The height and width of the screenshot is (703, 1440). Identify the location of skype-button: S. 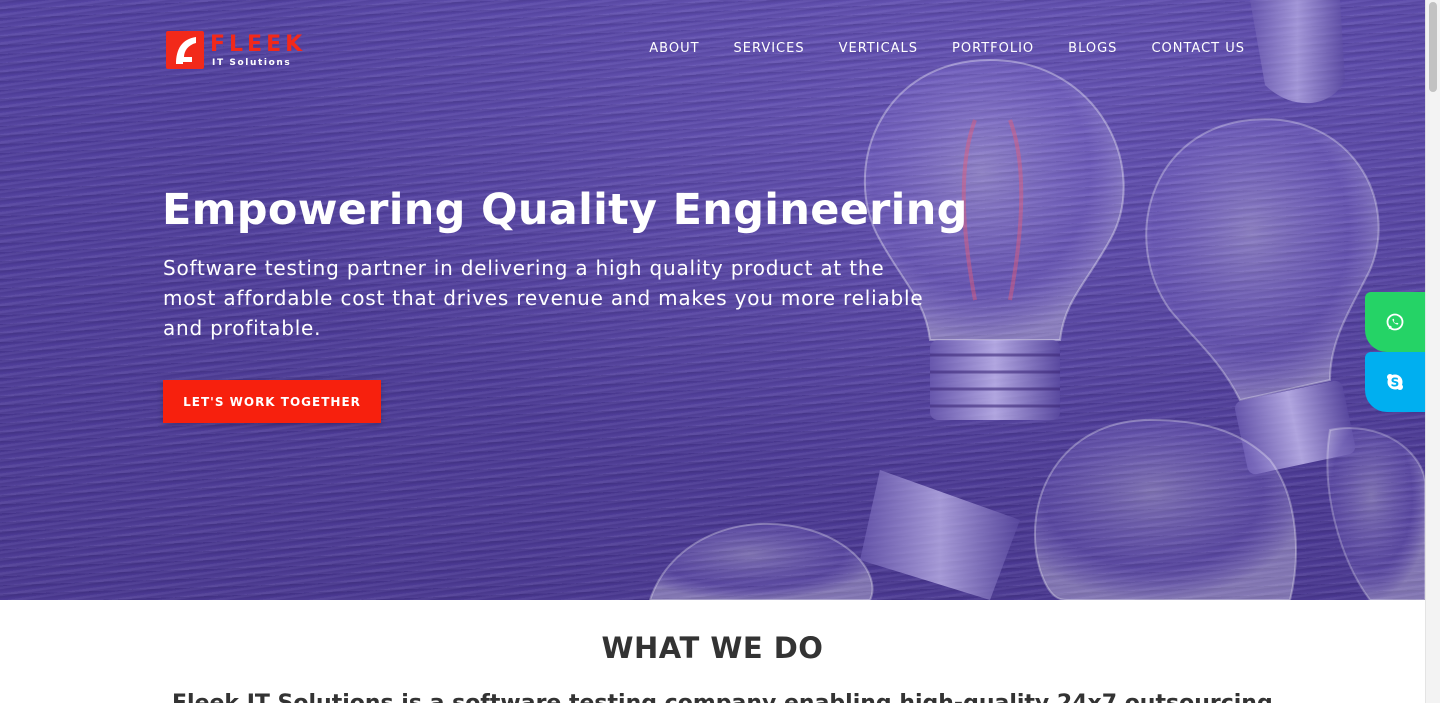
(1395, 382).